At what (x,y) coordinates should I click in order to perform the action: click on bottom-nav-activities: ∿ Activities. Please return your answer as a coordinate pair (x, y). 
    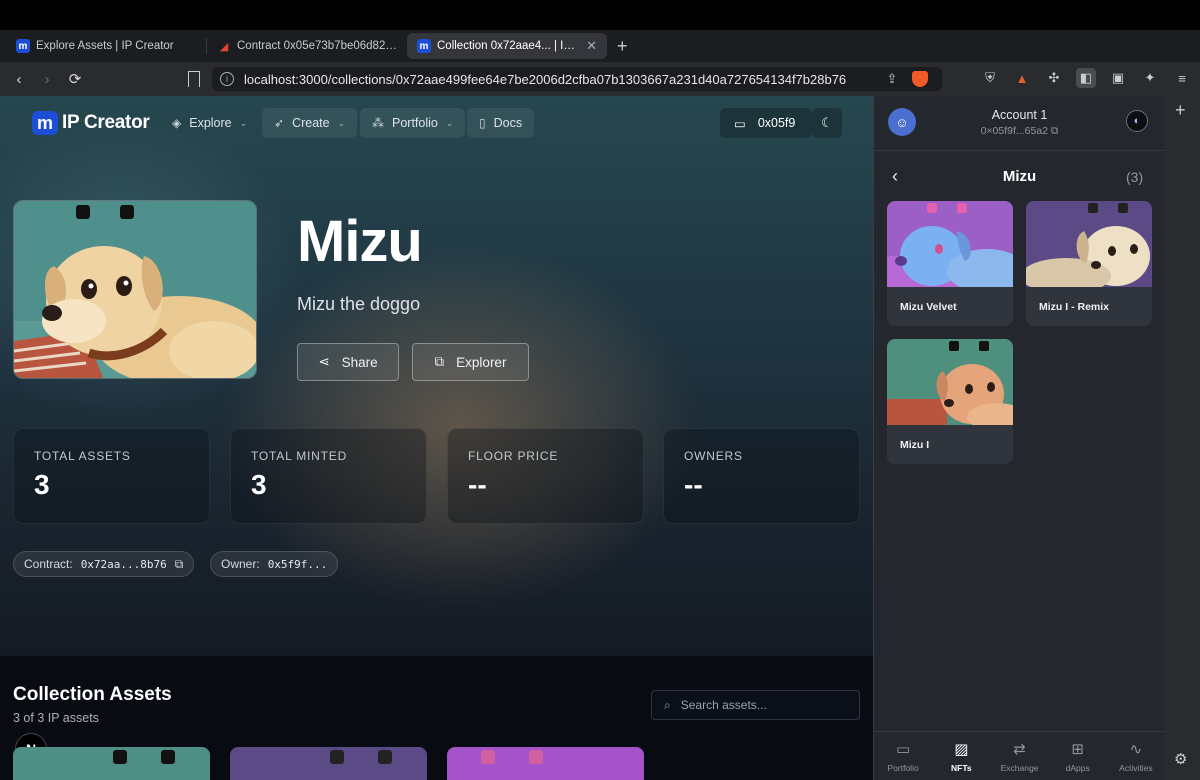
    Looking at the image, I should click on (1136, 756).